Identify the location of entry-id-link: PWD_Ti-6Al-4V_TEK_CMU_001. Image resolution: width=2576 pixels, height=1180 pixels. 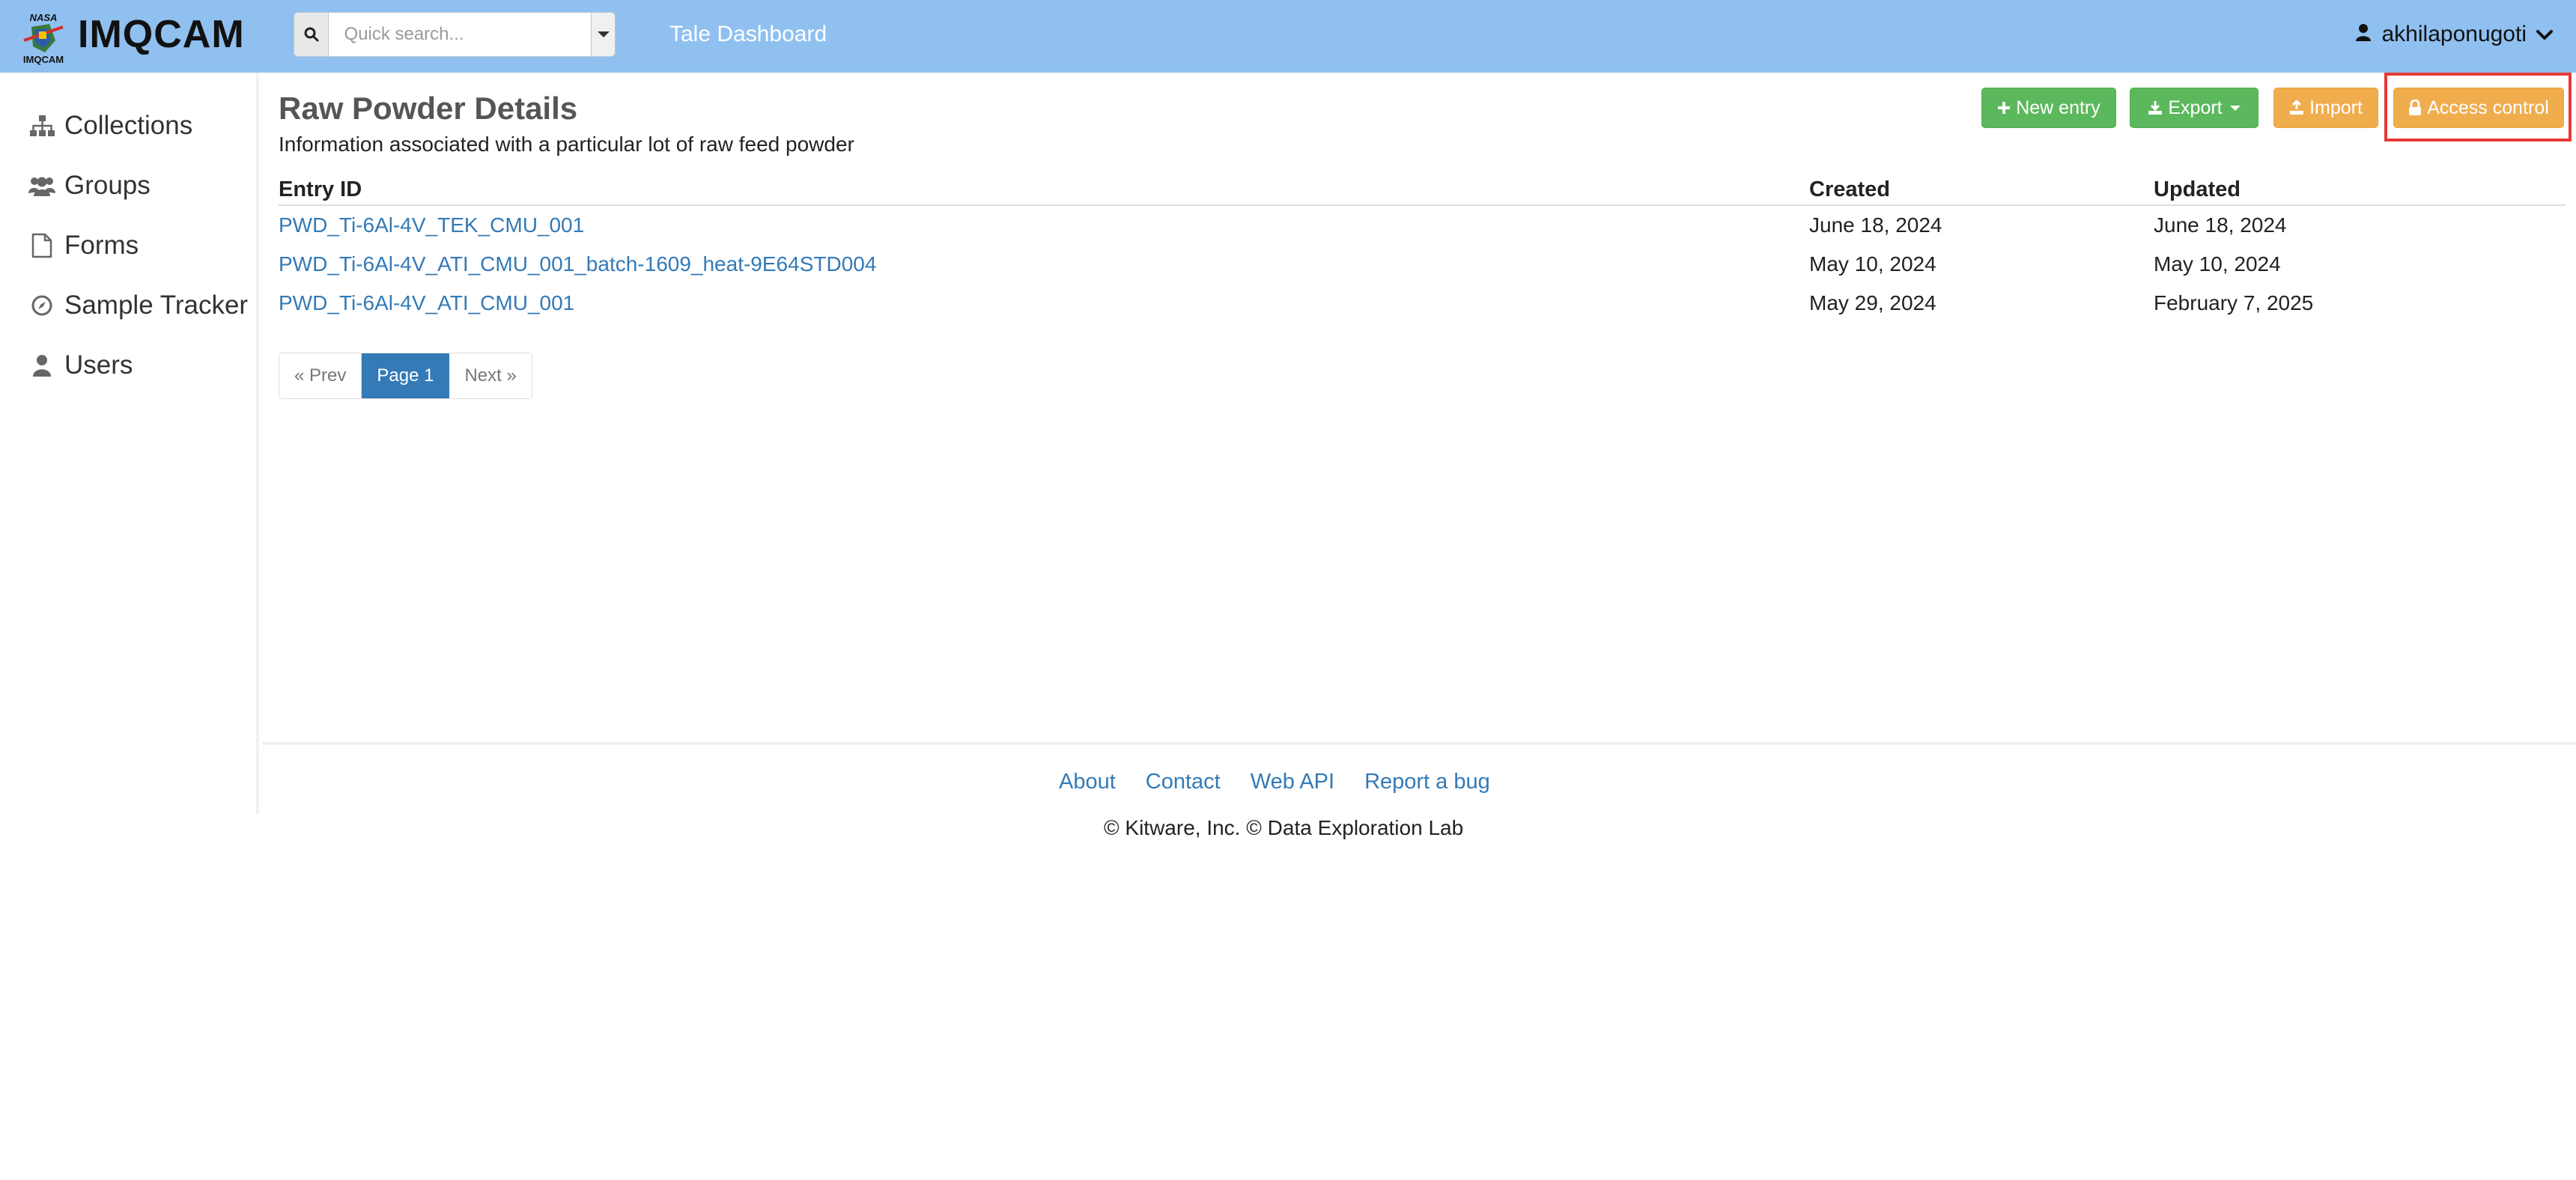
(431, 225).